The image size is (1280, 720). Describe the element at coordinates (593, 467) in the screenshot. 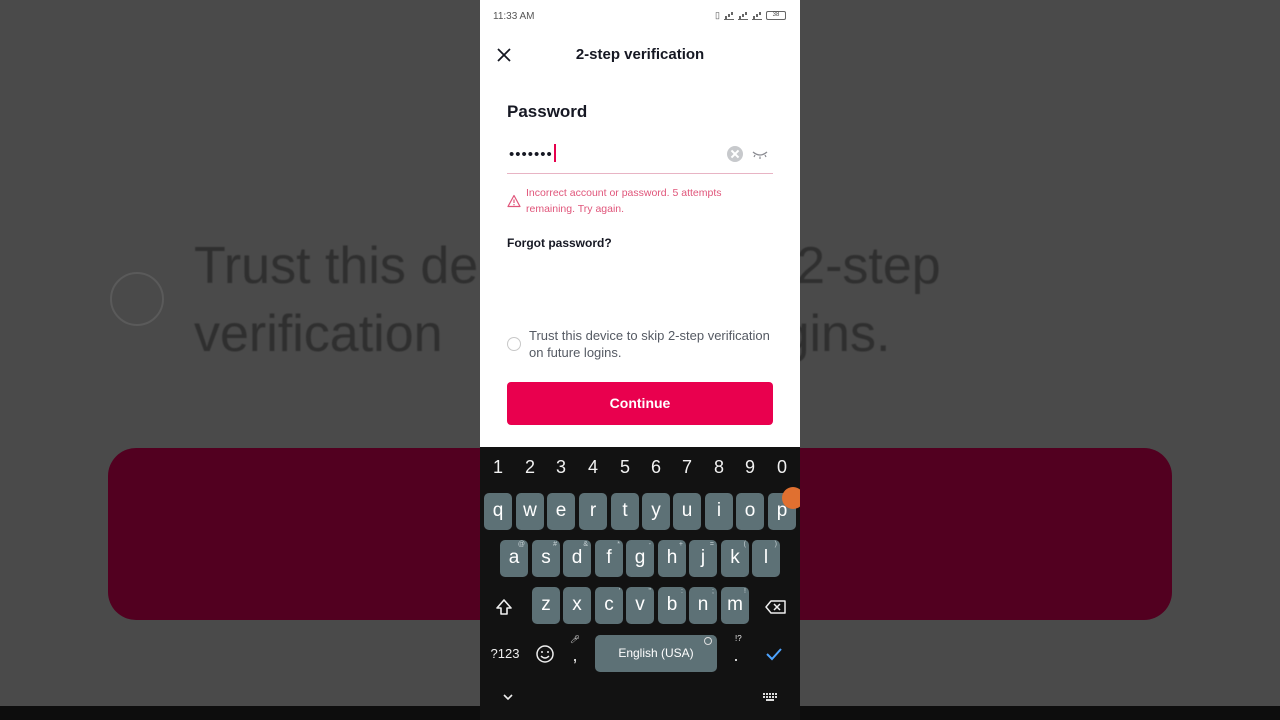

I see `key-4: 4` at that location.